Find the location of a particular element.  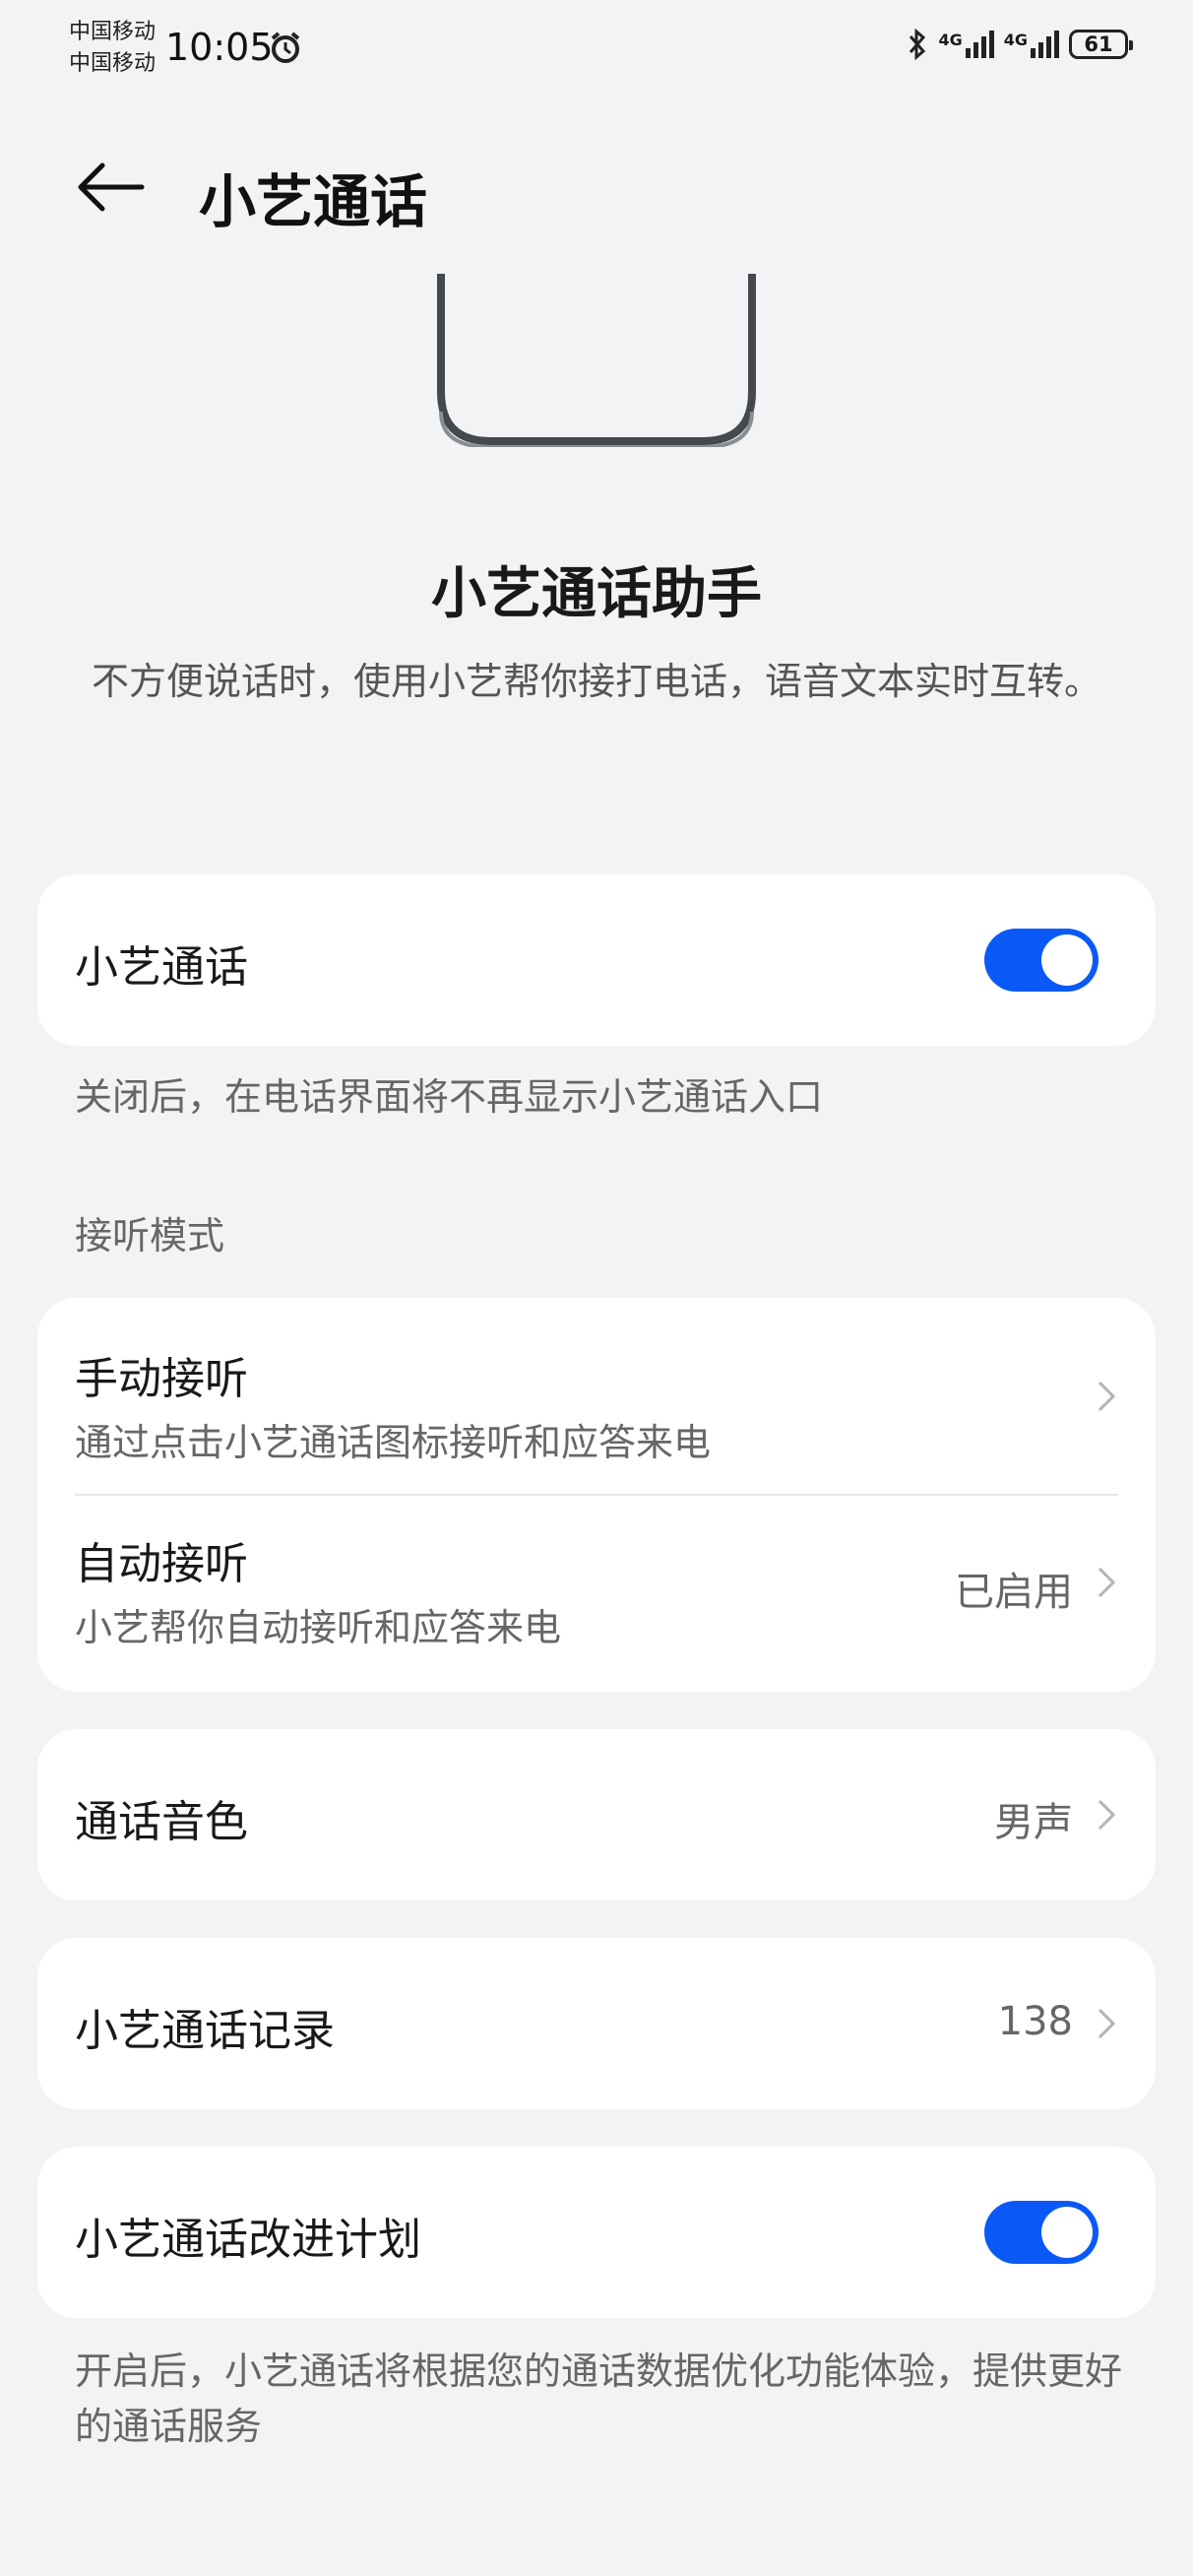

phone-illustration is located at coordinates (596, 360).